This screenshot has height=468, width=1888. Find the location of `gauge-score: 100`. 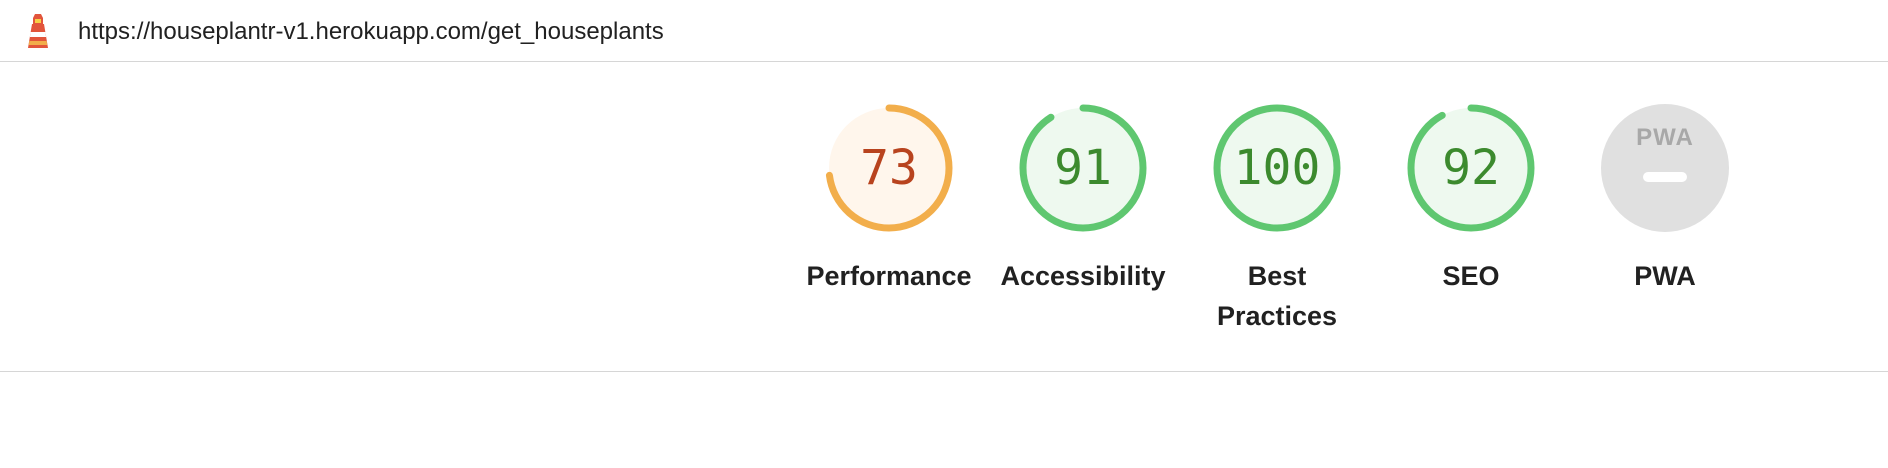

gauge-score: 100 is located at coordinates (1277, 168).